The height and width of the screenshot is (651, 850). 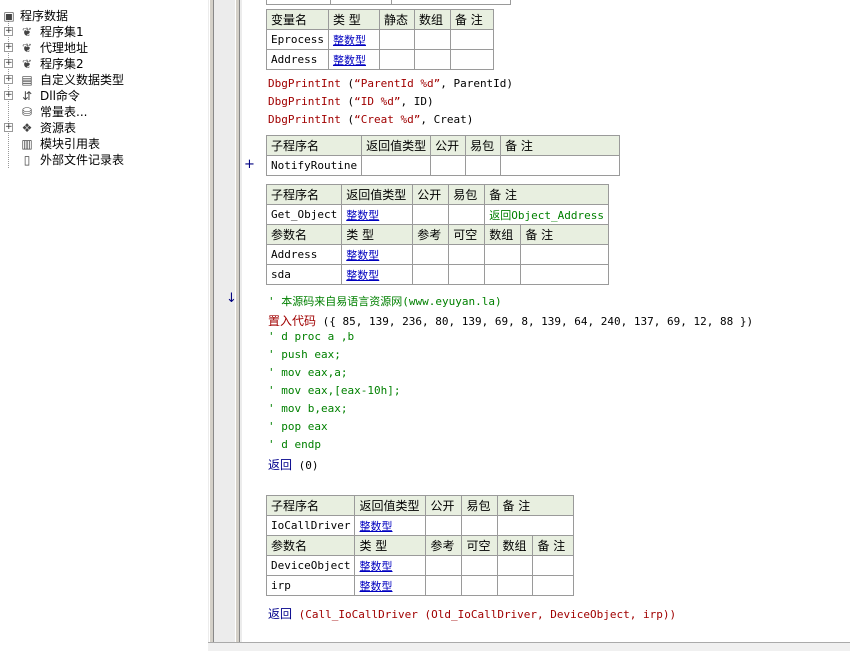 I want to click on function-call: DbgPrintInt, so click(x=304, y=119).